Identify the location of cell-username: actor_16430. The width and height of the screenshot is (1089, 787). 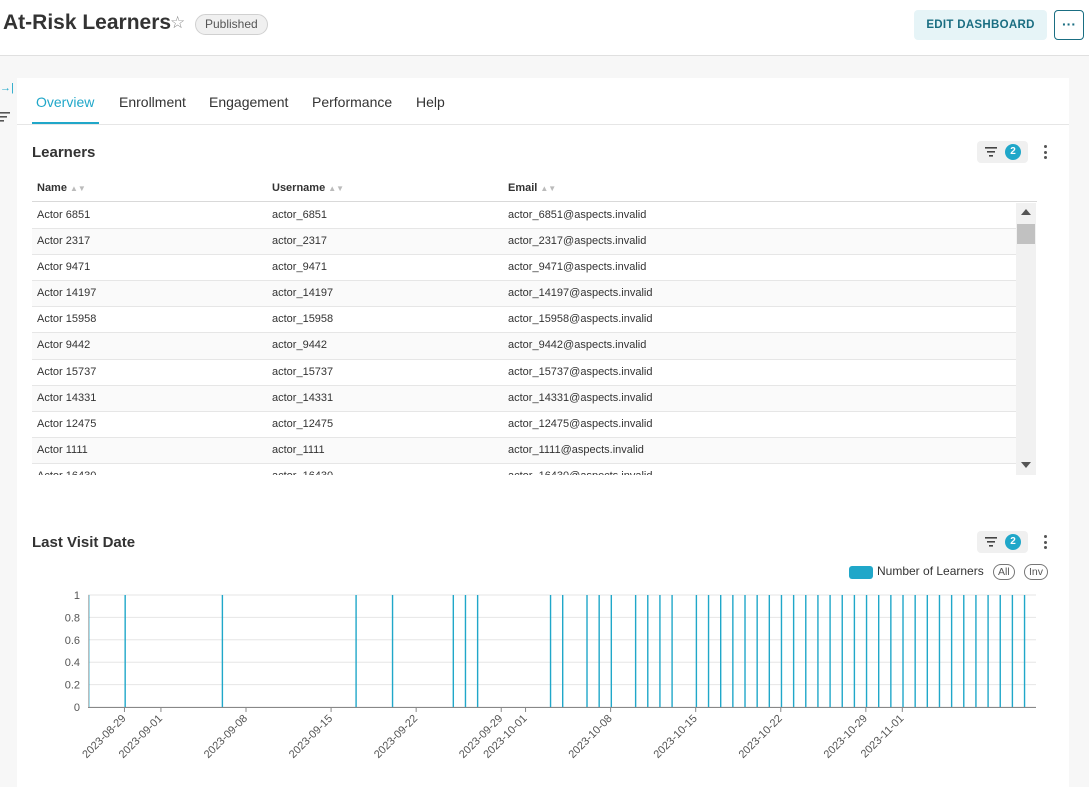
(302, 472).